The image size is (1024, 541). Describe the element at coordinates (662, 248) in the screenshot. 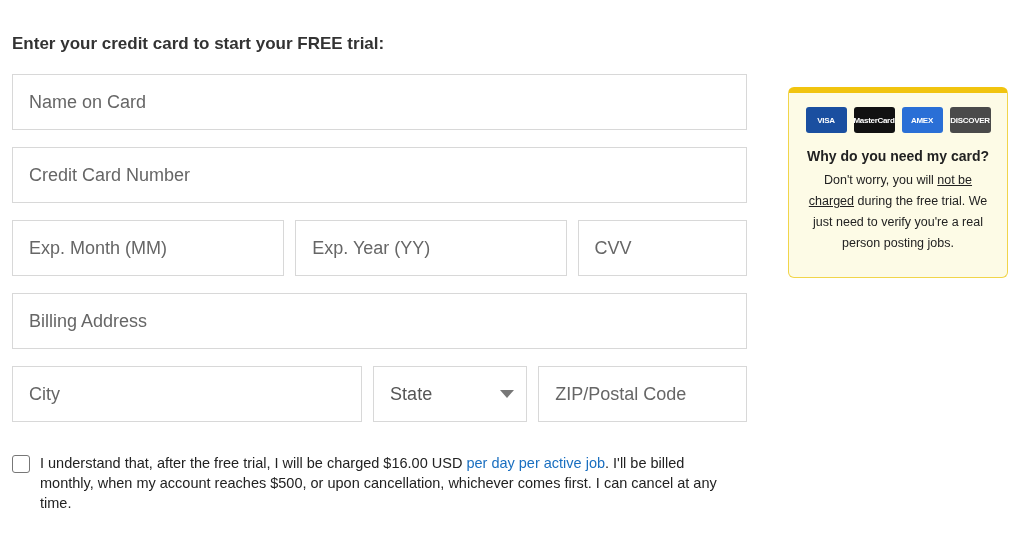

I see `input-field: CVV` at that location.